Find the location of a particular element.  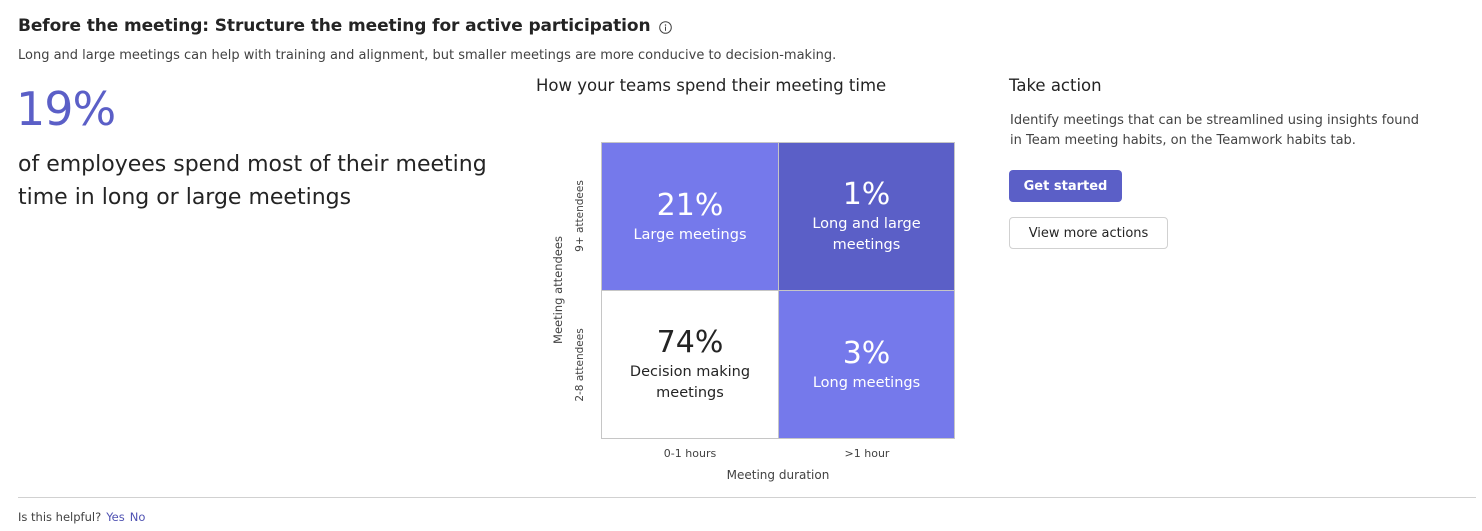

cell-label: Decision making meetings is located at coordinates (690, 382).